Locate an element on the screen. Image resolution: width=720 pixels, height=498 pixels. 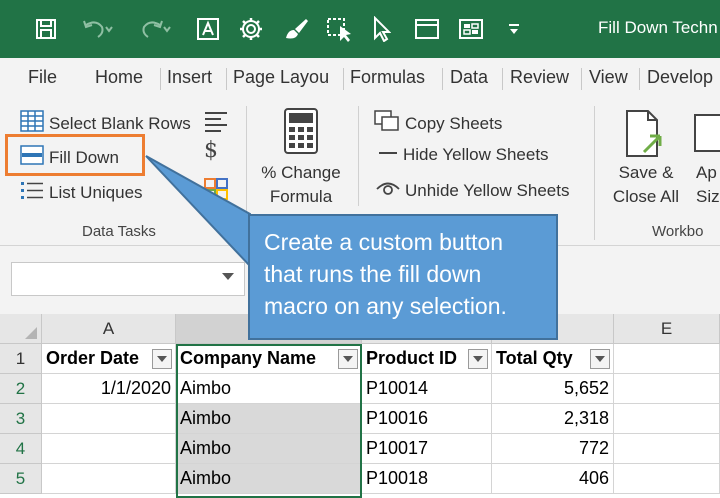
unhide-yellow-sheets-label: Unhide Yellow Sheets is located at coordinates (487, 190).